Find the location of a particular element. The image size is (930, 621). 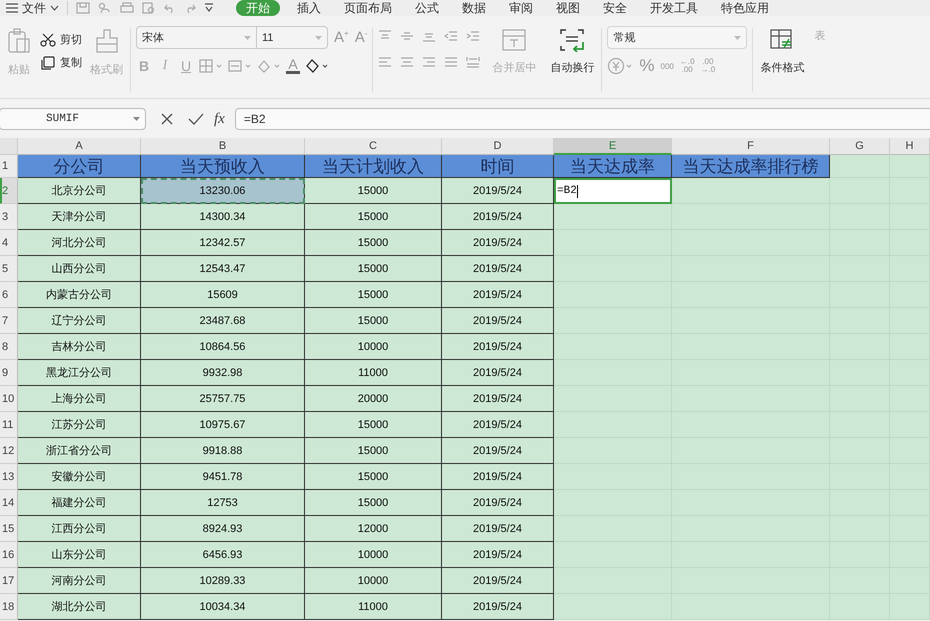

row-header: 4 is located at coordinates (9, 243).